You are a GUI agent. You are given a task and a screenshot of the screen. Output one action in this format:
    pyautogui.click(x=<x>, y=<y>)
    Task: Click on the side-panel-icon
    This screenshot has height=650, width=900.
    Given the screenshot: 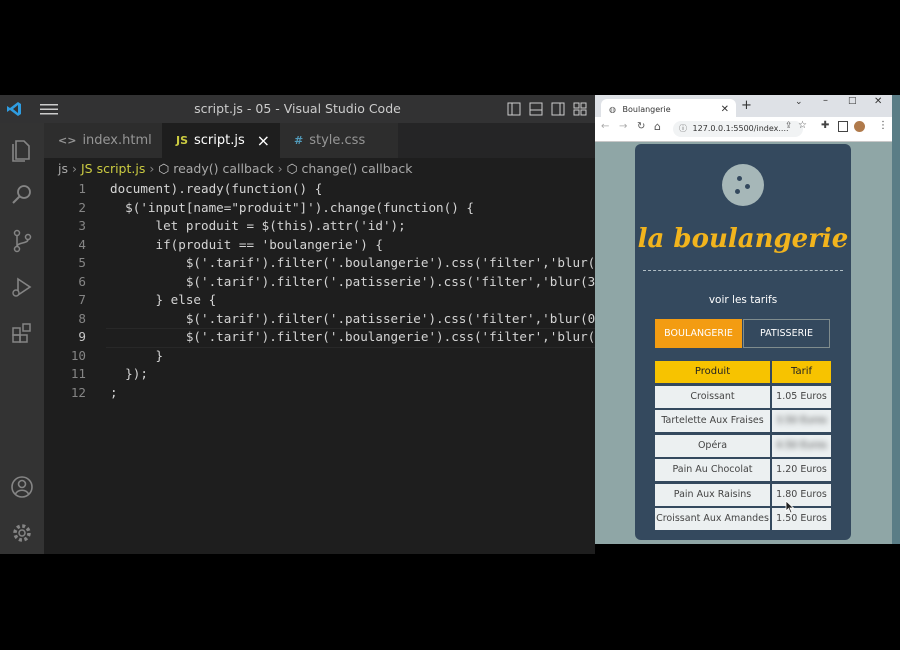 What is the action you would take?
    pyautogui.click(x=843, y=126)
    